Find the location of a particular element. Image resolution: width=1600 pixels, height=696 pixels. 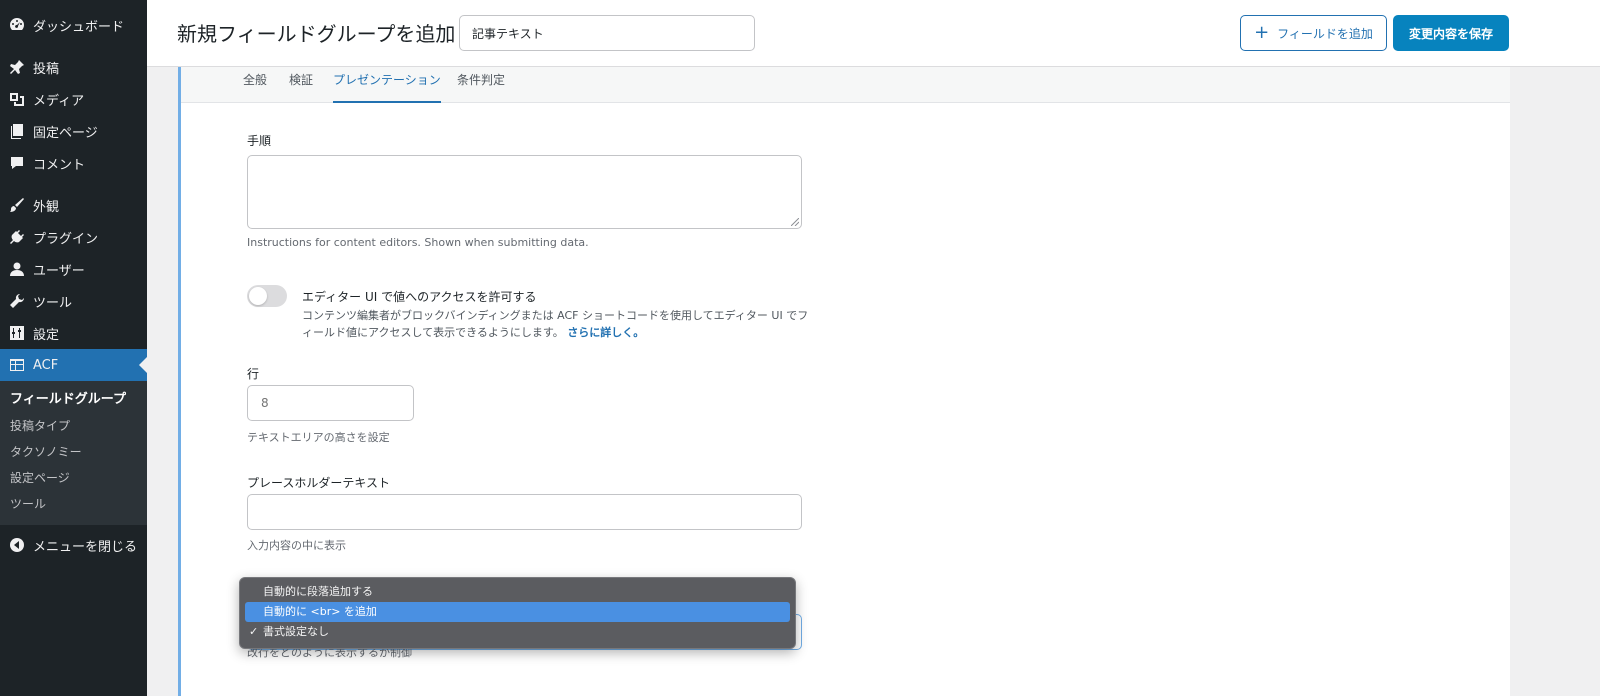

settings-tabs: 全般 検証 プレゼンテーション 条件判定 is located at coordinates (845, 85).